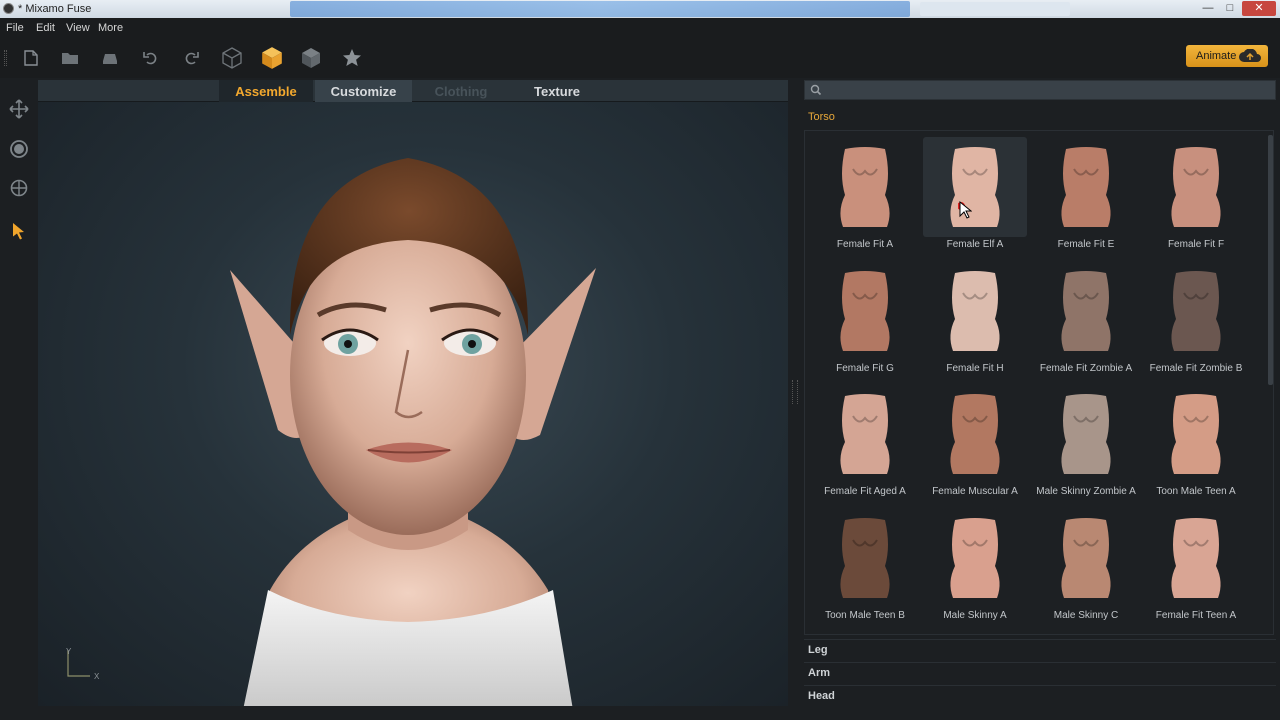 The width and height of the screenshot is (1280, 720). Describe the element at coordinates (1040, 672) in the screenshot. I see `section-arm: Arm` at that location.